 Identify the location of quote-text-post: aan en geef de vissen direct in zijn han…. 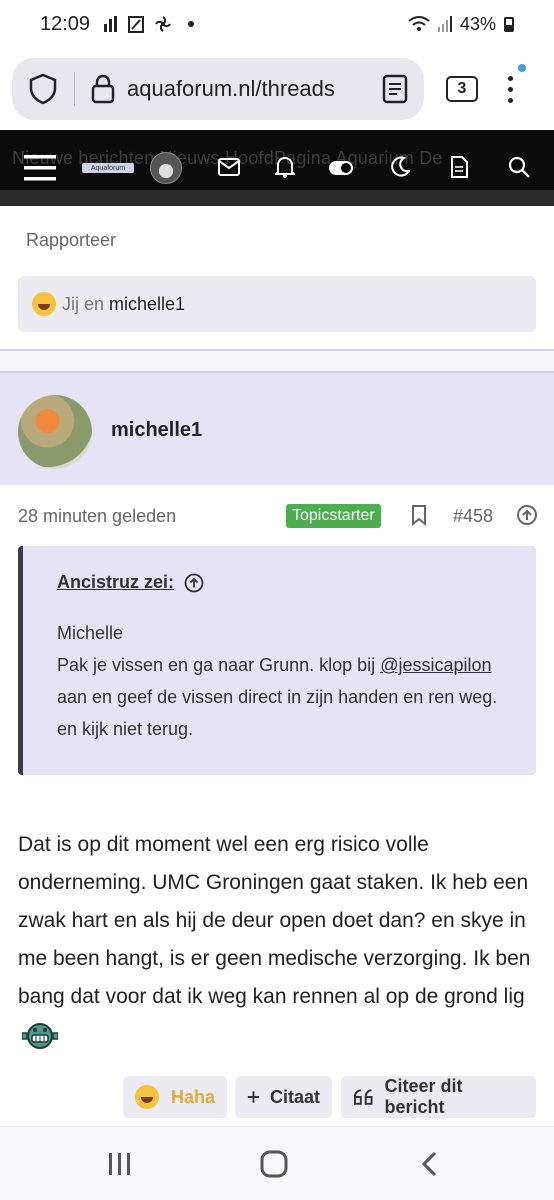
(277, 713).